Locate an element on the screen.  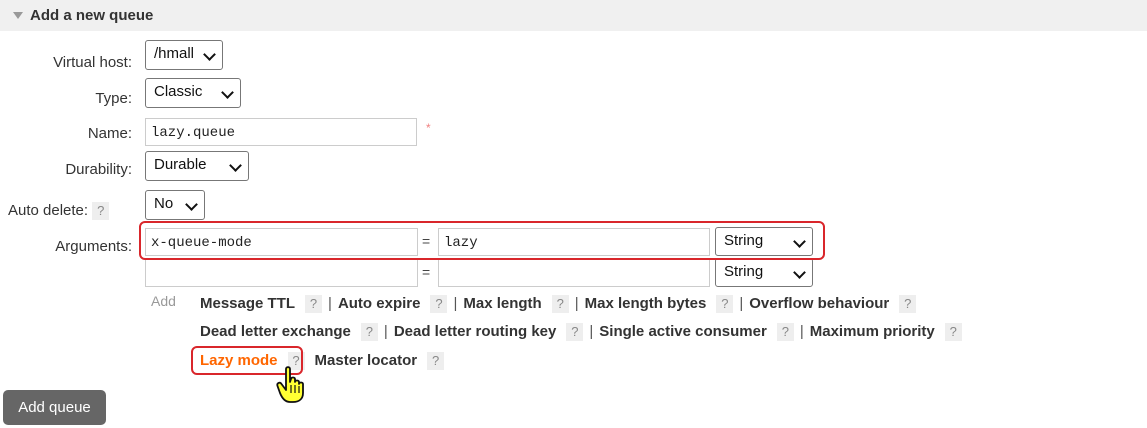
required-asterisk: * is located at coordinates (428, 128).